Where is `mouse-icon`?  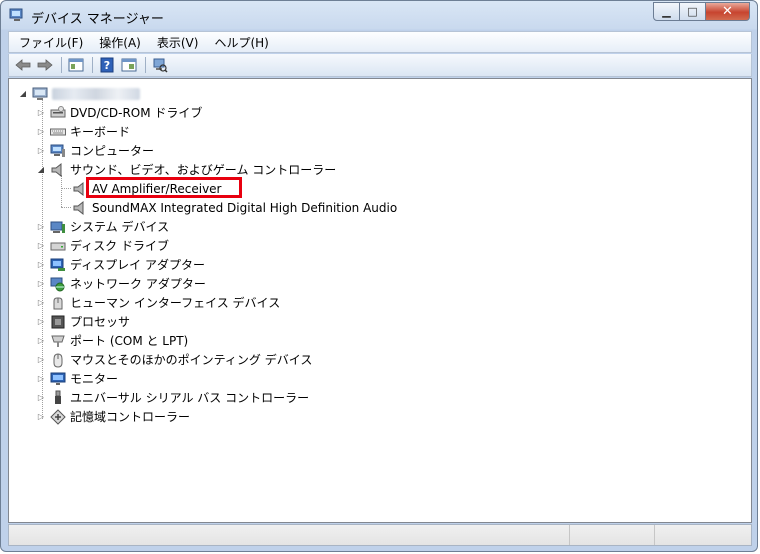 mouse-icon is located at coordinates (58, 360).